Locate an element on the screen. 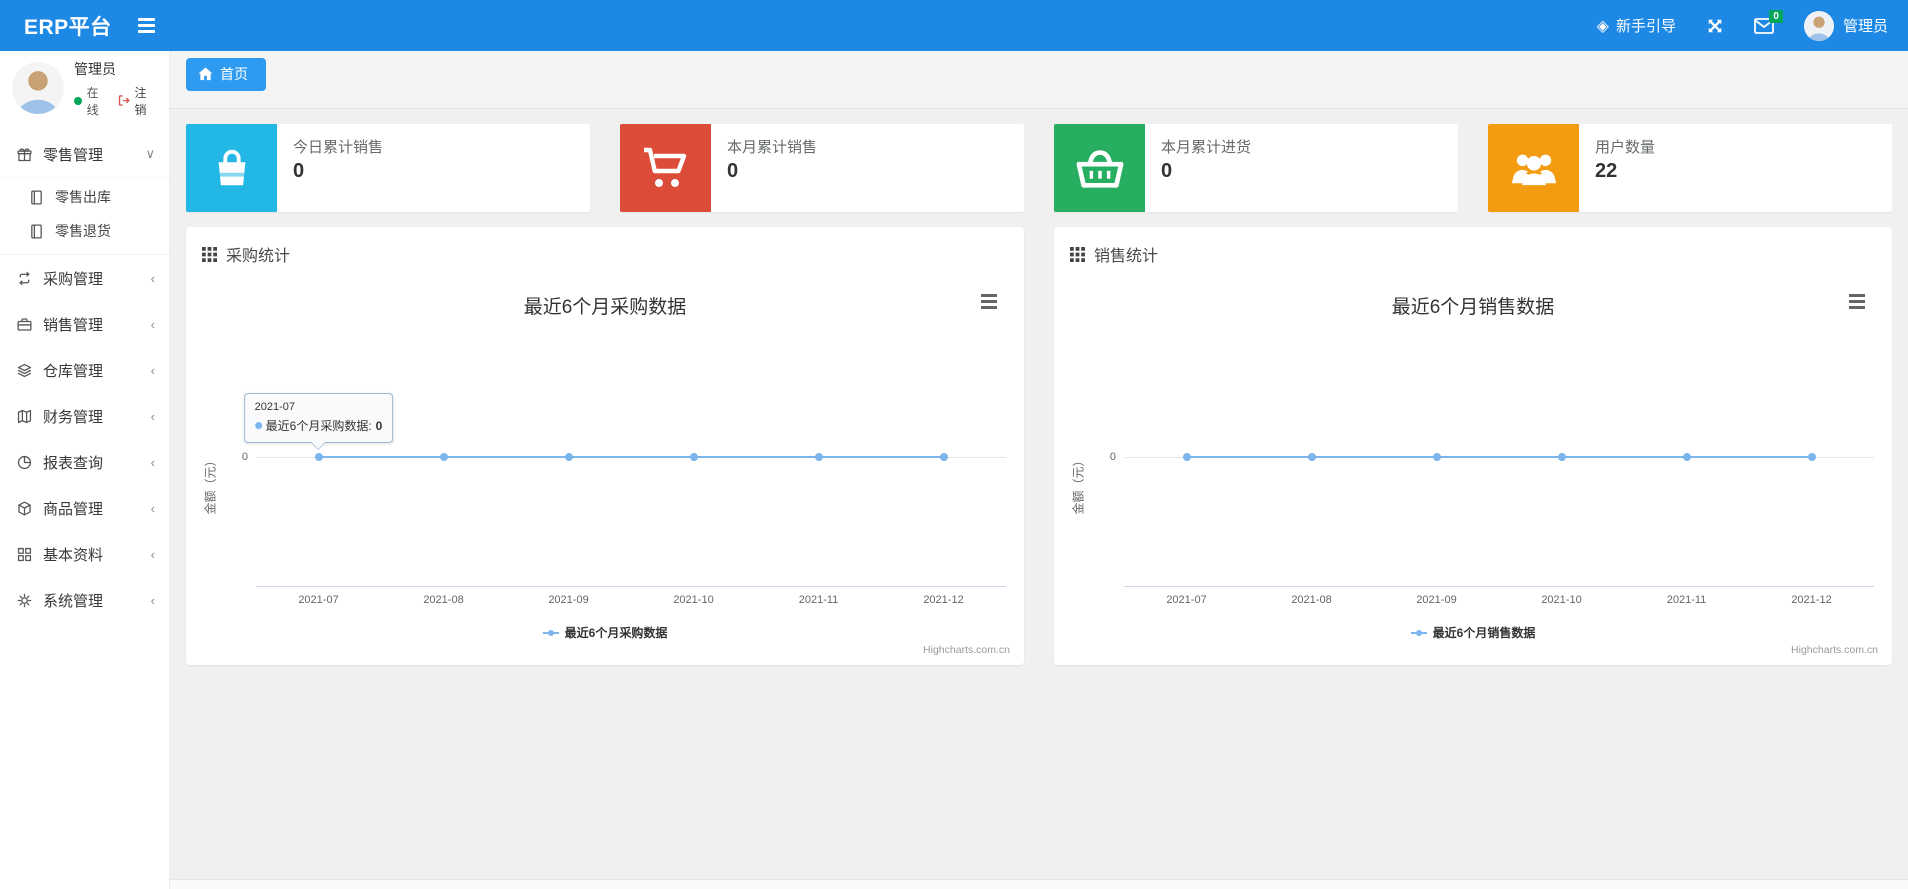 The height and width of the screenshot is (889, 1908). sidebar-toggle-icon is located at coordinates (146, 25).